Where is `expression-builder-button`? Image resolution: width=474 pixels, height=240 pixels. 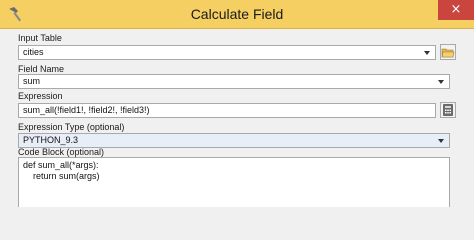
expression-builder-button is located at coordinates (448, 110).